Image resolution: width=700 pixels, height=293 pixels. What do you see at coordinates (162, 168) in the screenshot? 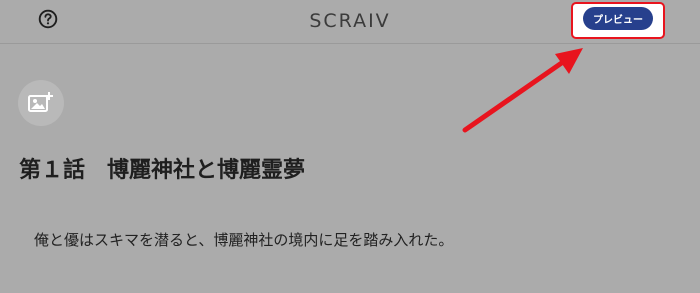
I see `chapter-title: 第１話 博麗神社と博麗霊夢` at bounding box center [162, 168].